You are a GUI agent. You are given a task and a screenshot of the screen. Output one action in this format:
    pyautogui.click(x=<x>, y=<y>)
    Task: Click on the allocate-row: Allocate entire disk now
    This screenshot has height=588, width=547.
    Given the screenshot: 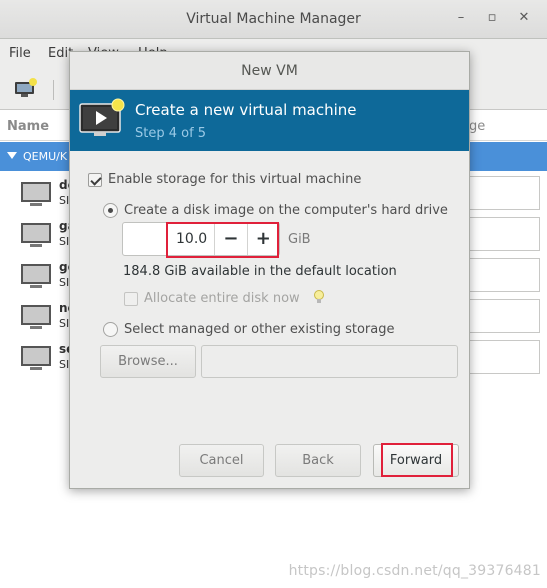 What is the action you would take?
    pyautogui.click(x=212, y=298)
    